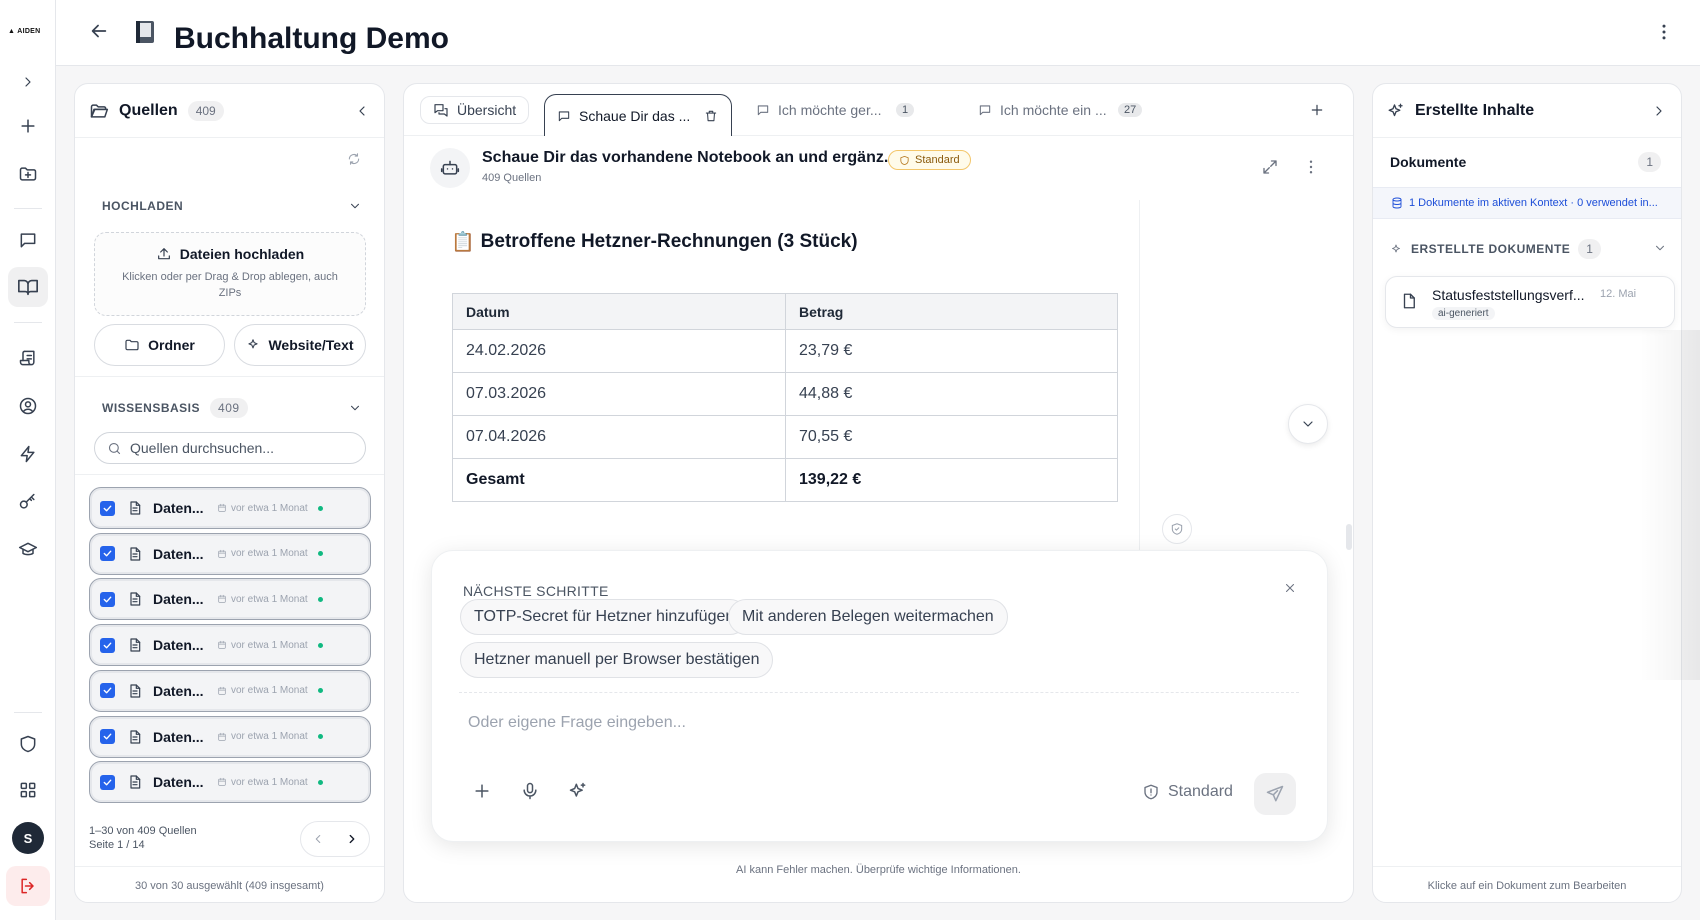 Image resolution: width=1700 pixels, height=920 pixels. What do you see at coordinates (352, 839) in the screenshot?
I see `next-page-button` at bounding box center [352, 839].